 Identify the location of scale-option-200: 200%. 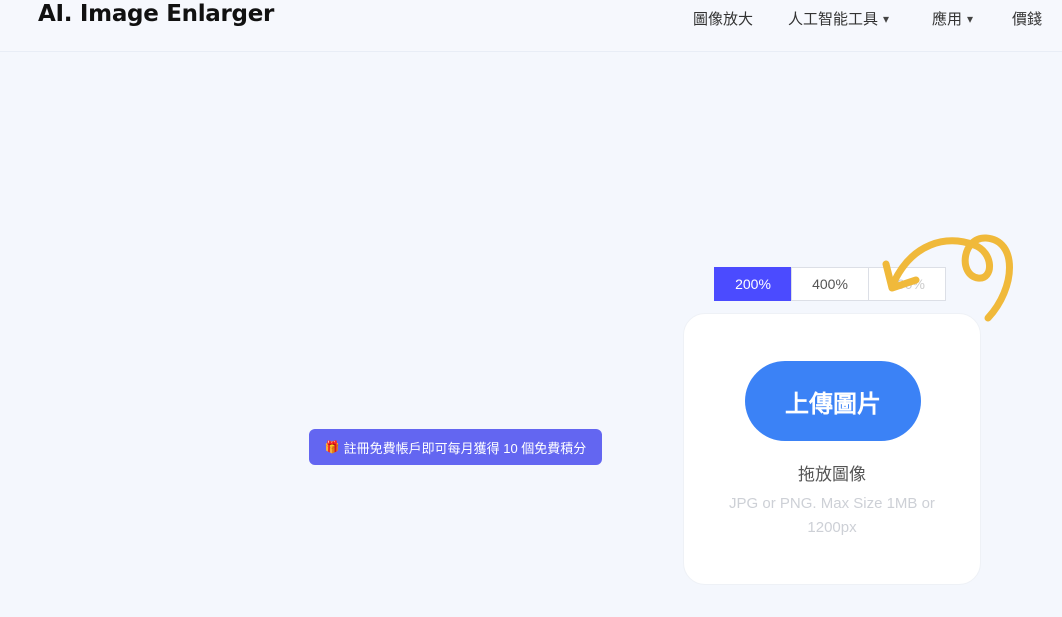
(753, 284).